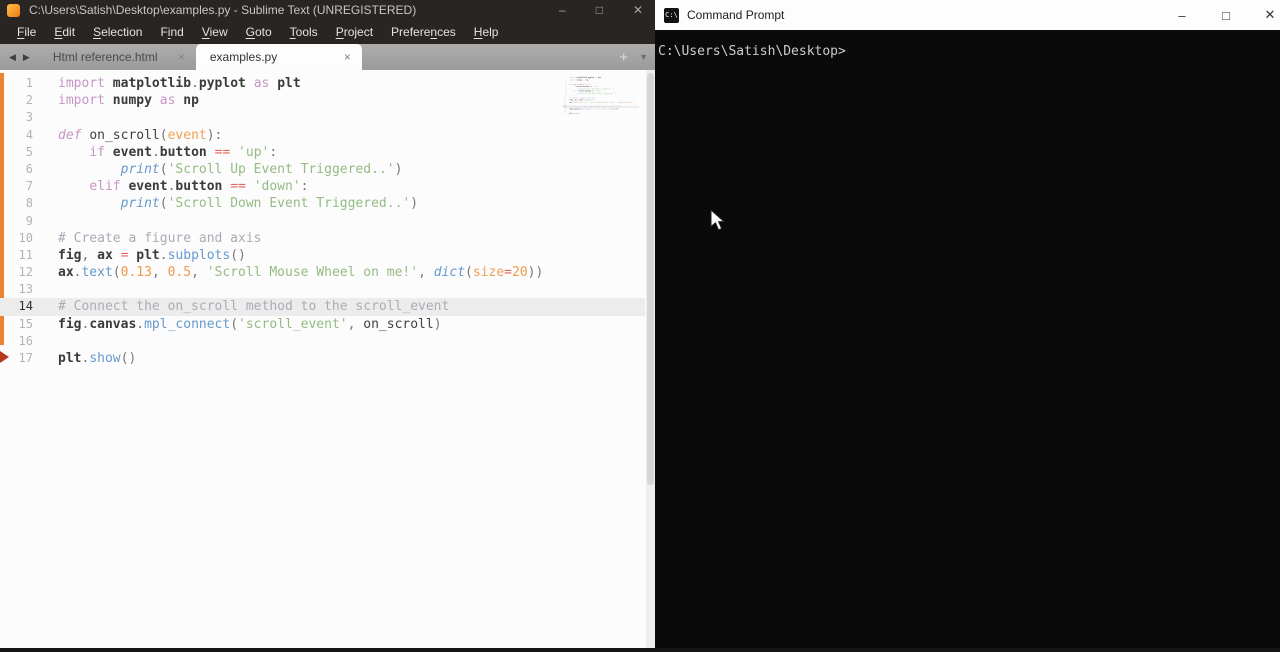  Describe the element at coordinates (259, 32) in the screenshot. I see `menu-goto: Goto` at that location.